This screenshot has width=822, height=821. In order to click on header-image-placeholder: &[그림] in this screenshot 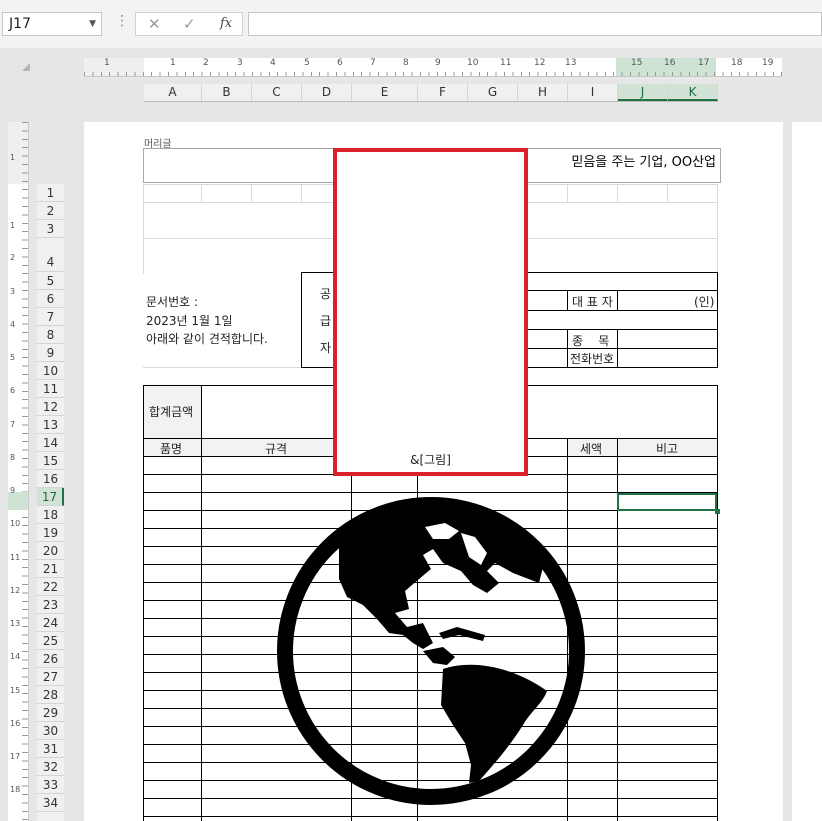, I will do `click(430, 312)`.